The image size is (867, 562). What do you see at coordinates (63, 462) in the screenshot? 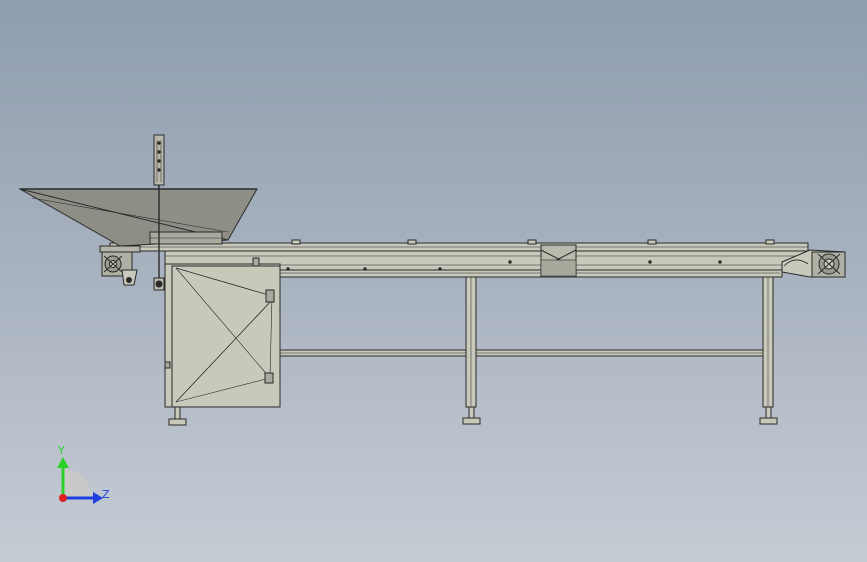
I see `y-axis-arrowhead` at bounding box center [63, 462].